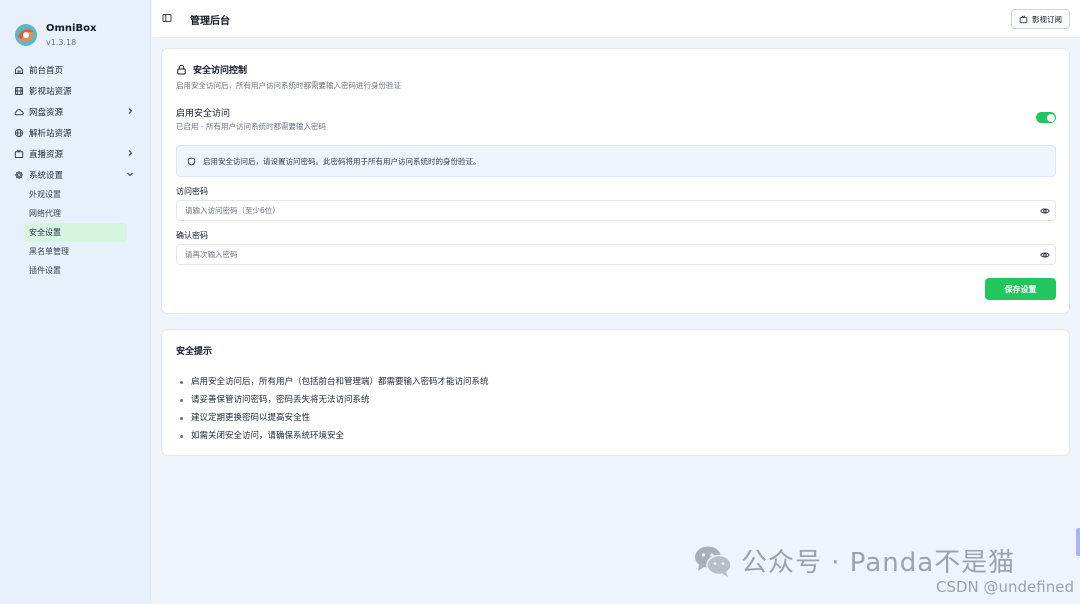 This screenshot has height=604, width=1080. I want to click on sidebar-item-label: 系统设置, so click(46, 175).